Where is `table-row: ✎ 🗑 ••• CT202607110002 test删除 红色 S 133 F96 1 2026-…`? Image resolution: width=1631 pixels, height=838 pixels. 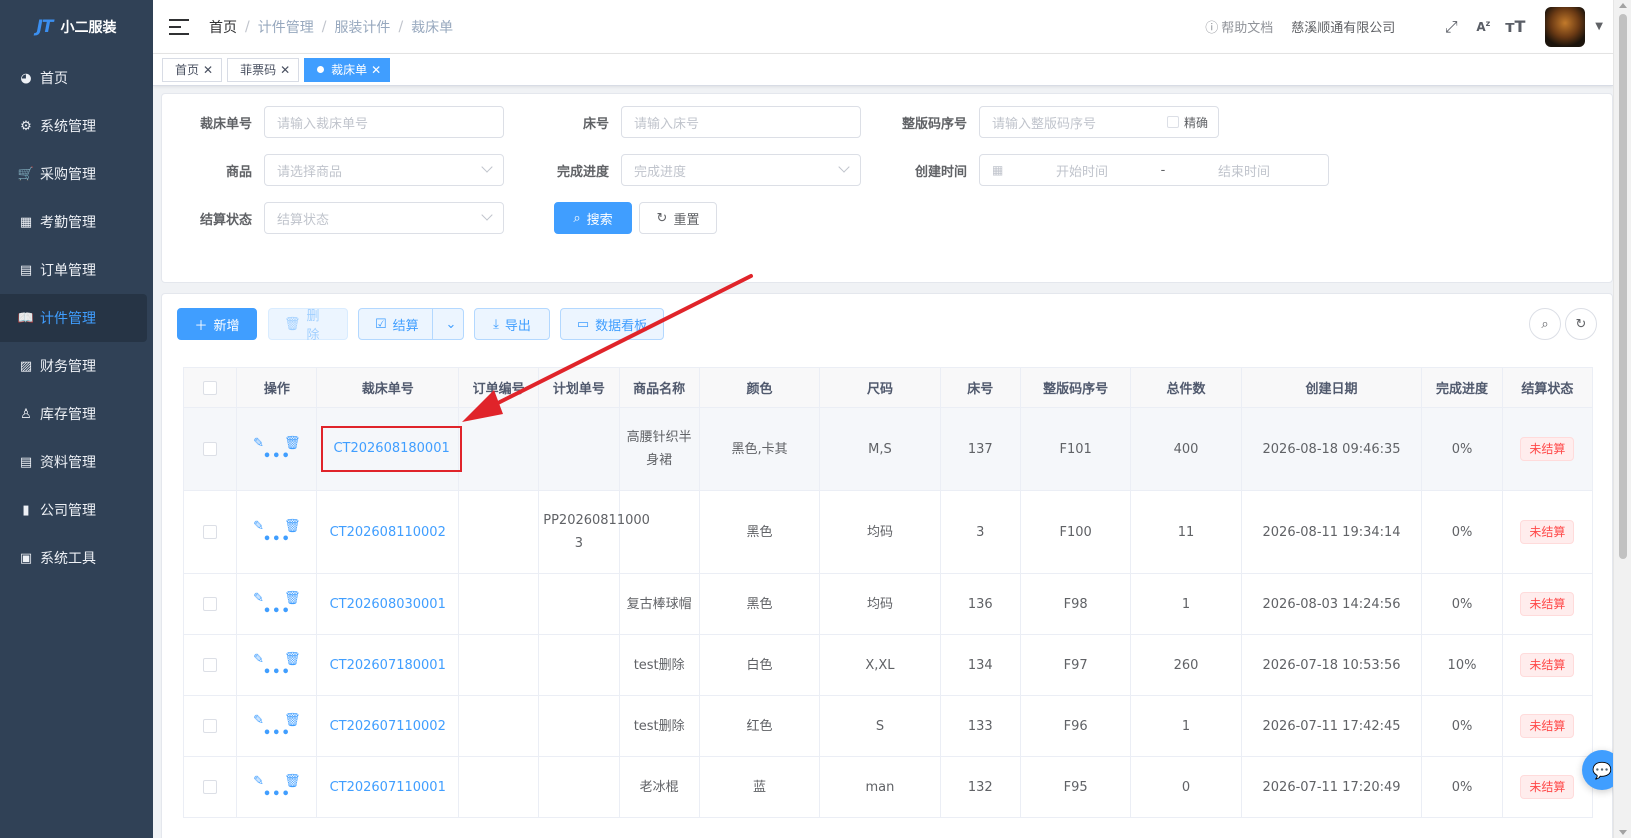
table-row: ✎ 🗑 ••• CT202607110002 test删除 红色 S 133 F96 1 2026-… is located at coordinates (888, 726).